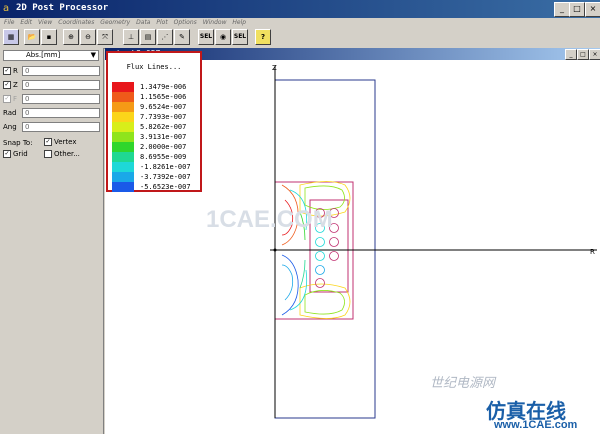 The image size is (600, 434). Describe the element at coordinates (48, 154) in the screenshot. I see `other-checkbox` at that location.